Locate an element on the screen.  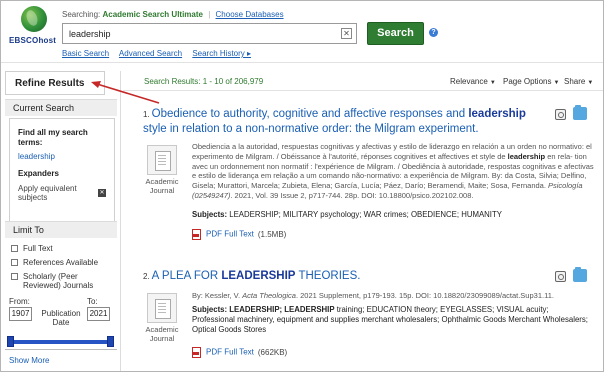
logo-wordmark: EBSCOhost is located at coordinates (33, 40).